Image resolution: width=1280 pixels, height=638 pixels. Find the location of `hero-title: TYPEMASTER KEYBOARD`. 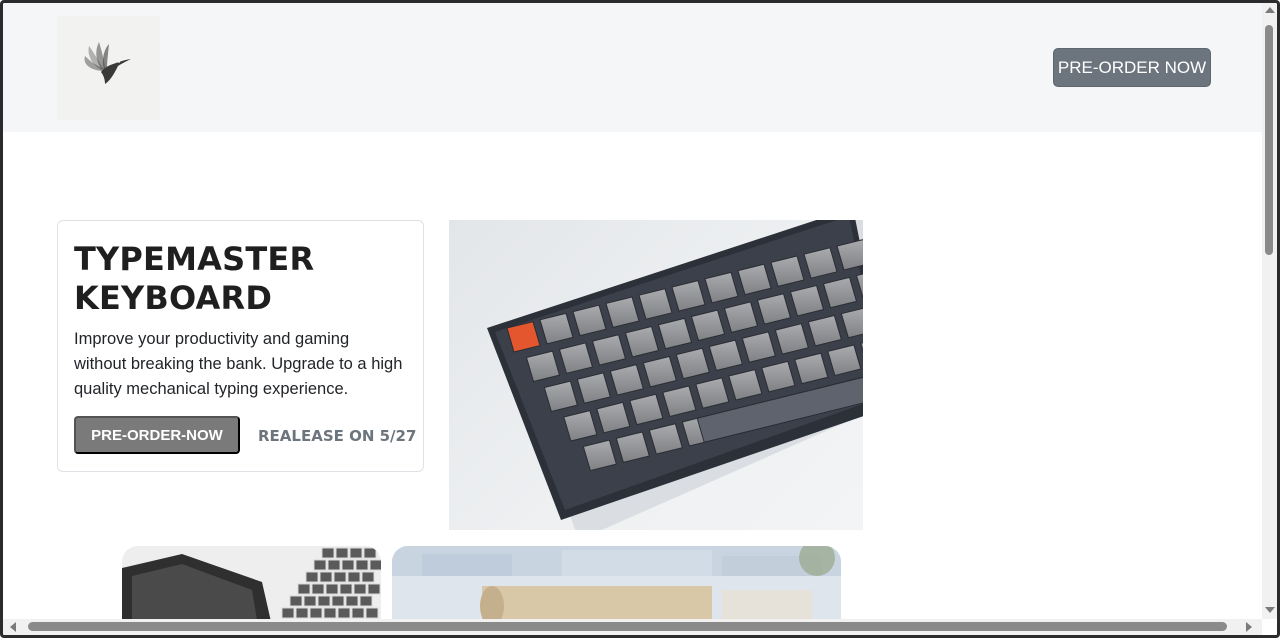

hero-title: TYPEMASTER KEYBOARD is located at coordinates (244, 279).